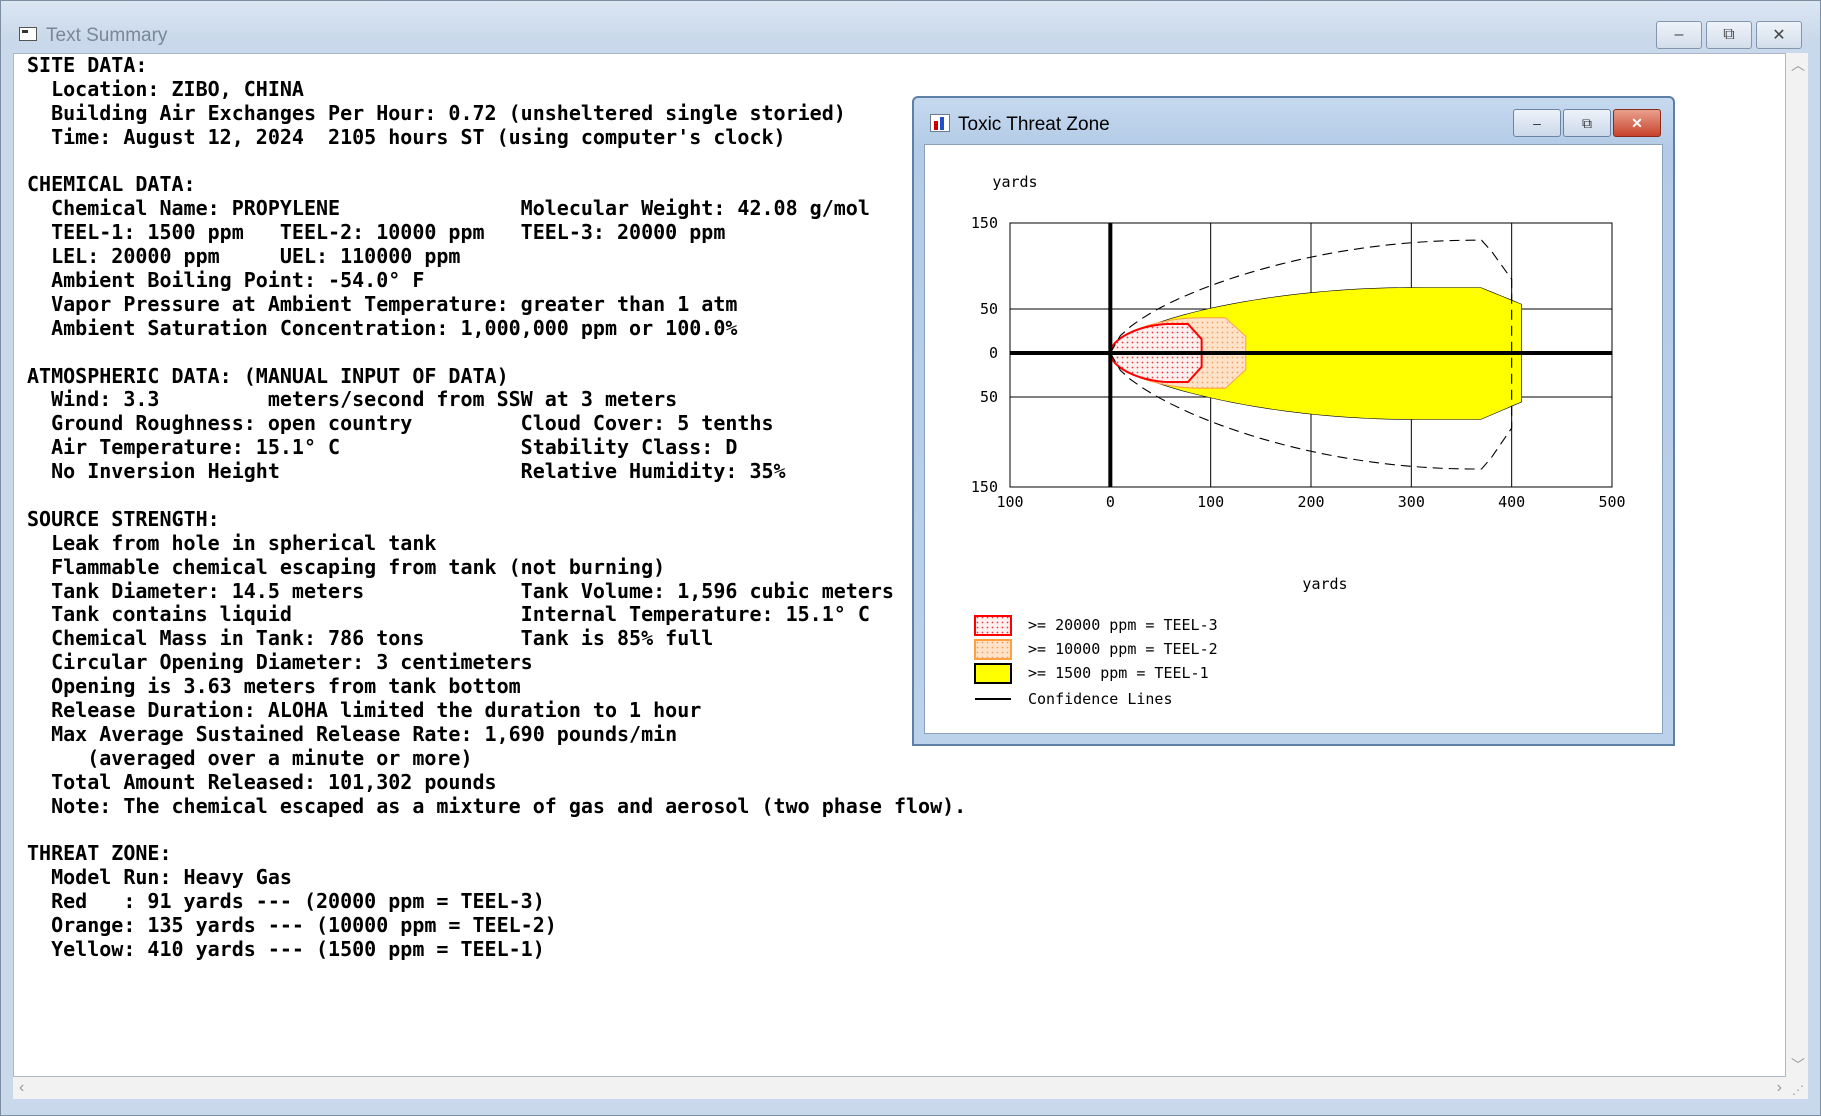 The width and height of the screenshot is (1821, 1116). I want to click on legend-label: >= 20000 ppm = TEEL-3, so click(1123, 625).